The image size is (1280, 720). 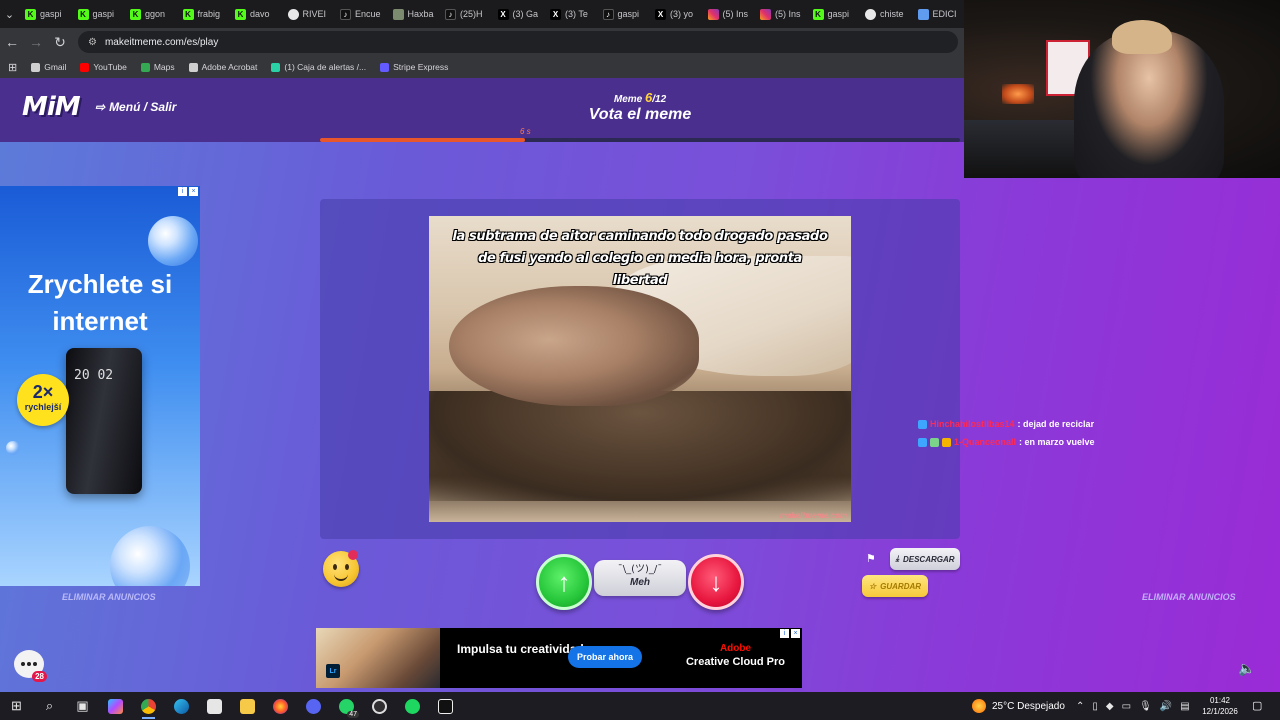 I want to click on upvote-button: ↑, so click(x=564, y=582).